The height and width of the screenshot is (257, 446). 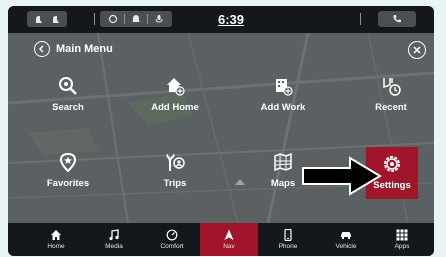 What do you see at coordinates (68, 86) in the screenshot?
I see `search-icon` at bounding box center [68, 86].